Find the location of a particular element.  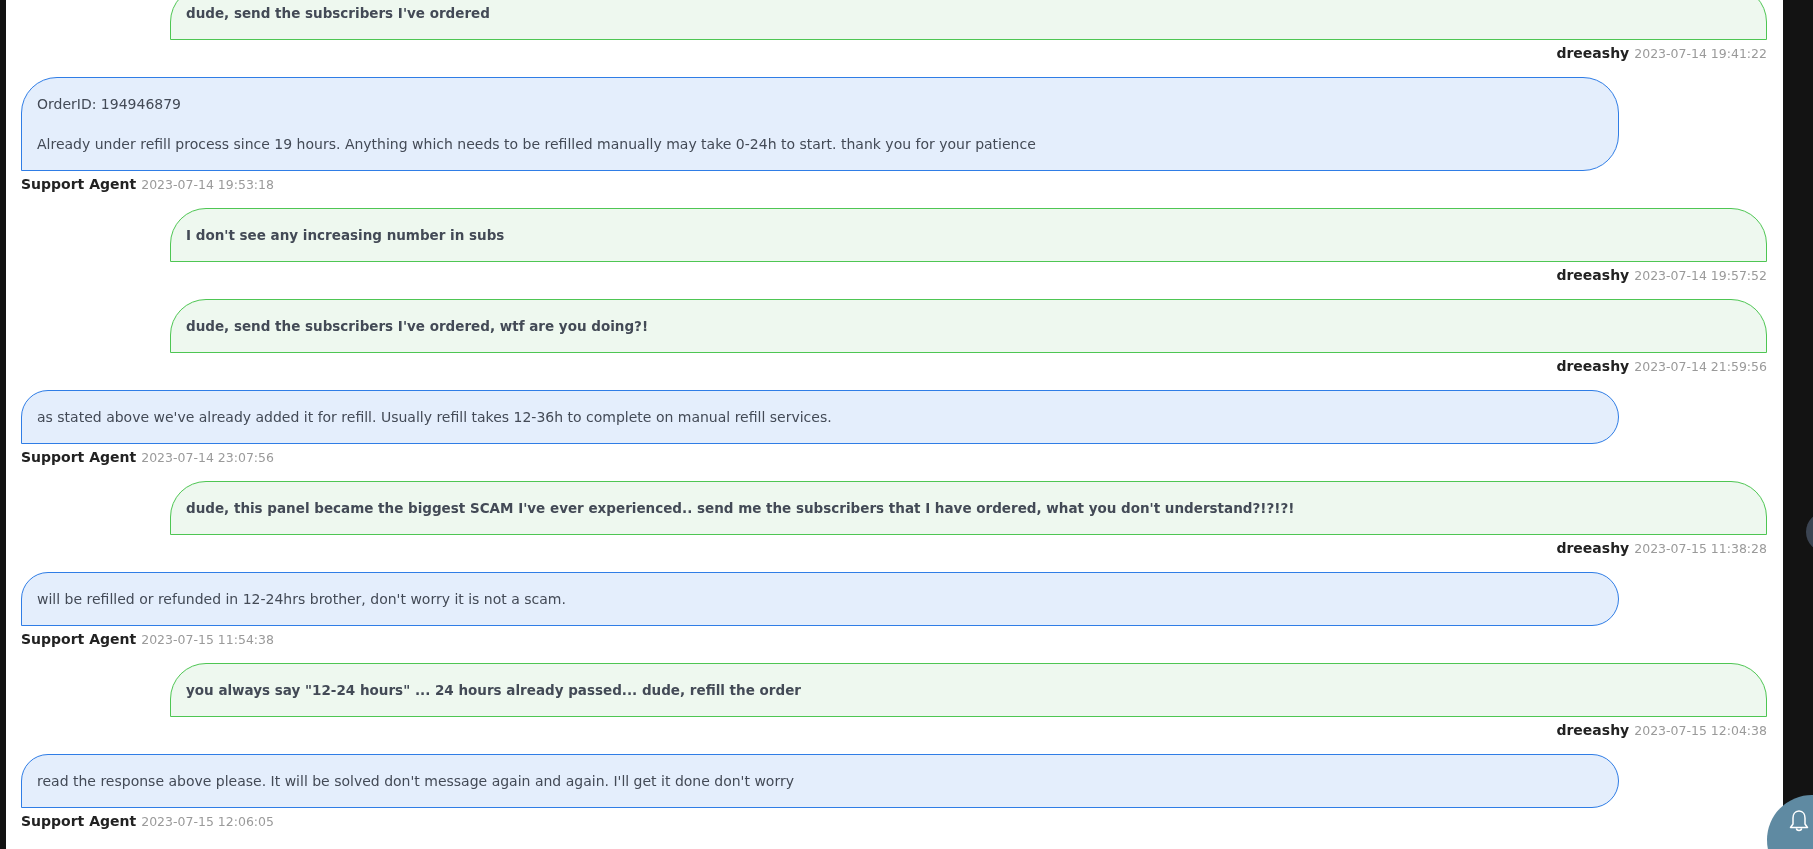

timestamp: 2023-07-14 19:41:22 is located at coordinates (1700, 54).